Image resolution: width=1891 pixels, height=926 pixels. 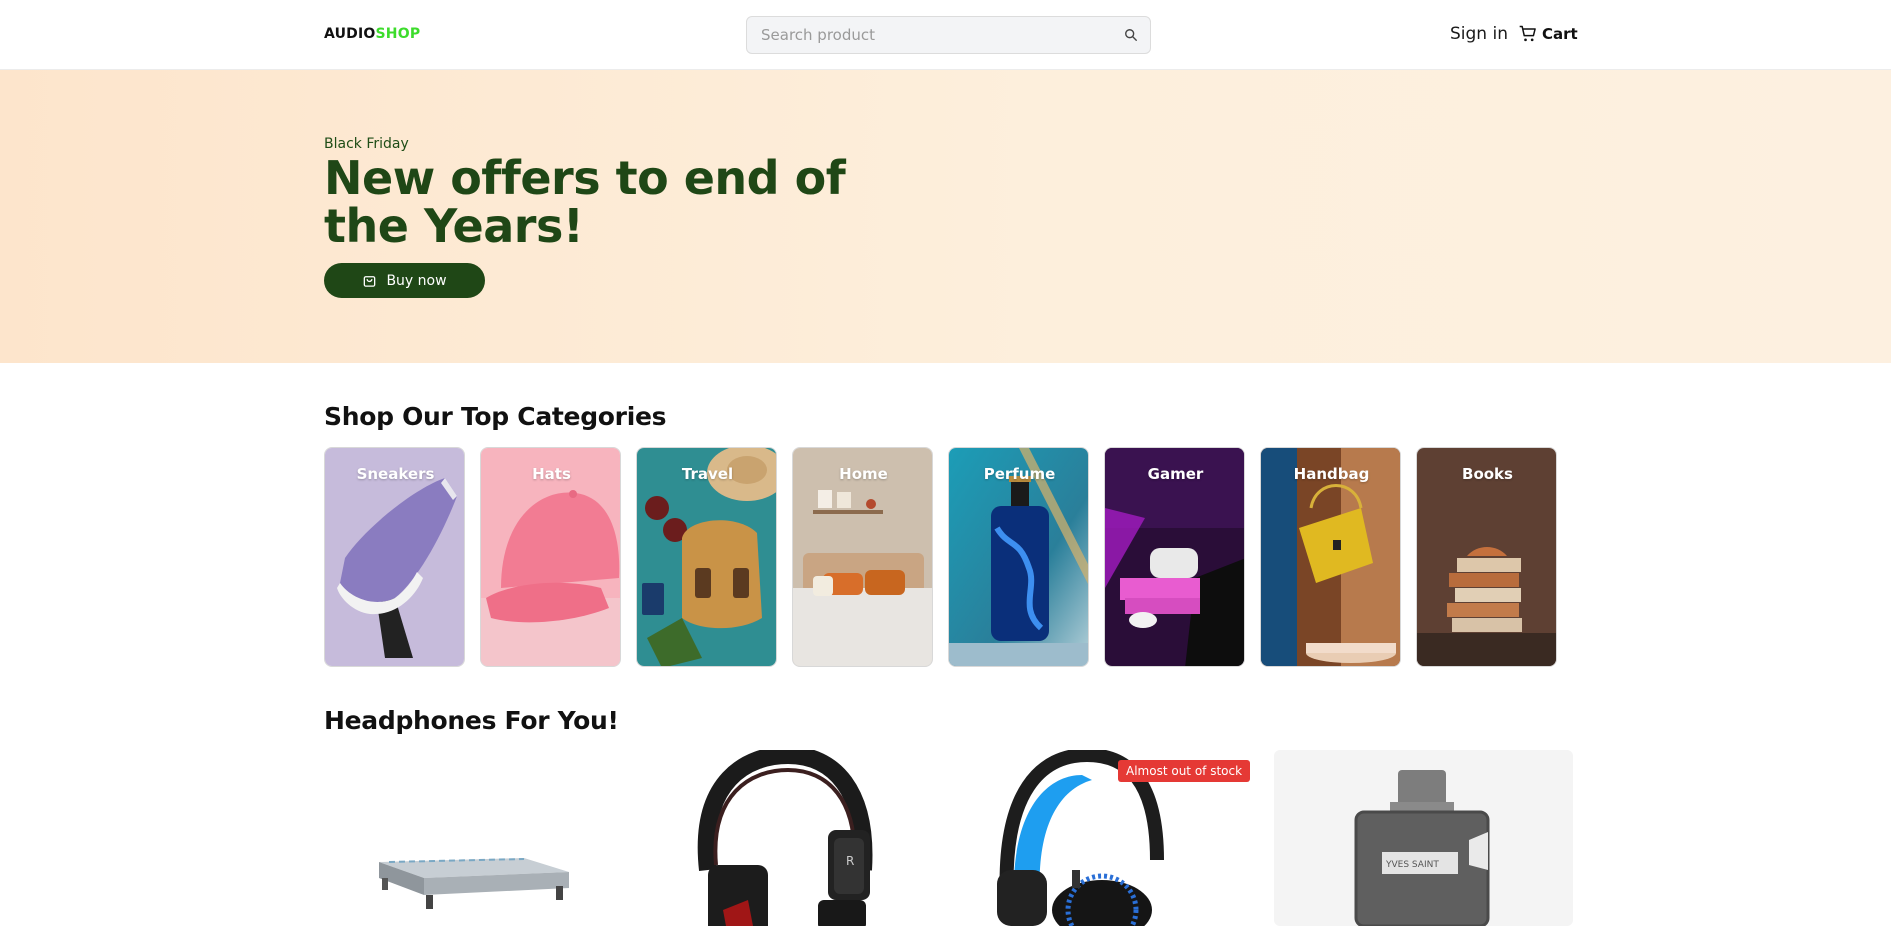 I want to click on category-card-home: Home, so click(x=862, y=557).